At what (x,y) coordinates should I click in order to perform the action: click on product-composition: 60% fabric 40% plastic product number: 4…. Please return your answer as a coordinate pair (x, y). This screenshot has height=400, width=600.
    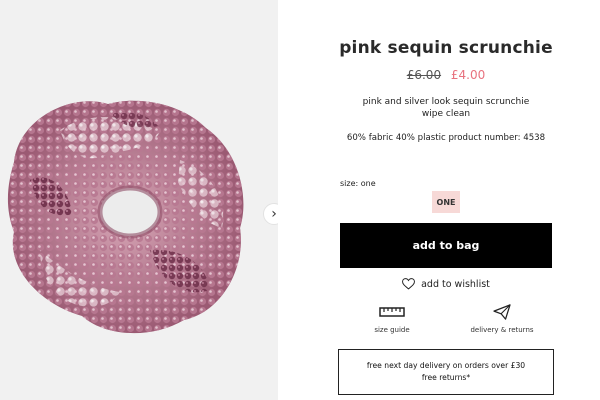
    Looking at the image, I should click on (446, 138).